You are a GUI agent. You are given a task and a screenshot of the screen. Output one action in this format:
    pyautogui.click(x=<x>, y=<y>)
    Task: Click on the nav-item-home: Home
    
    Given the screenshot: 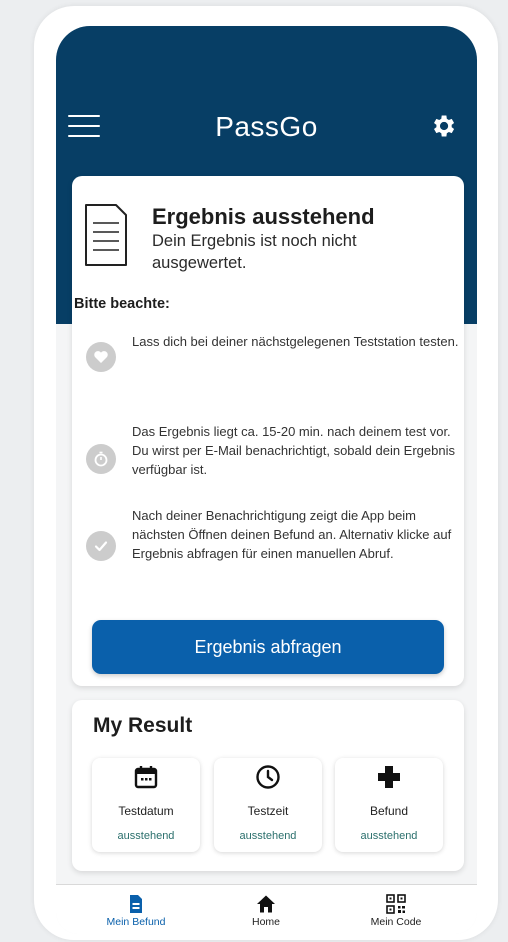 What is the action you would take?
    pyautogui.click(x=266, y=909)
    